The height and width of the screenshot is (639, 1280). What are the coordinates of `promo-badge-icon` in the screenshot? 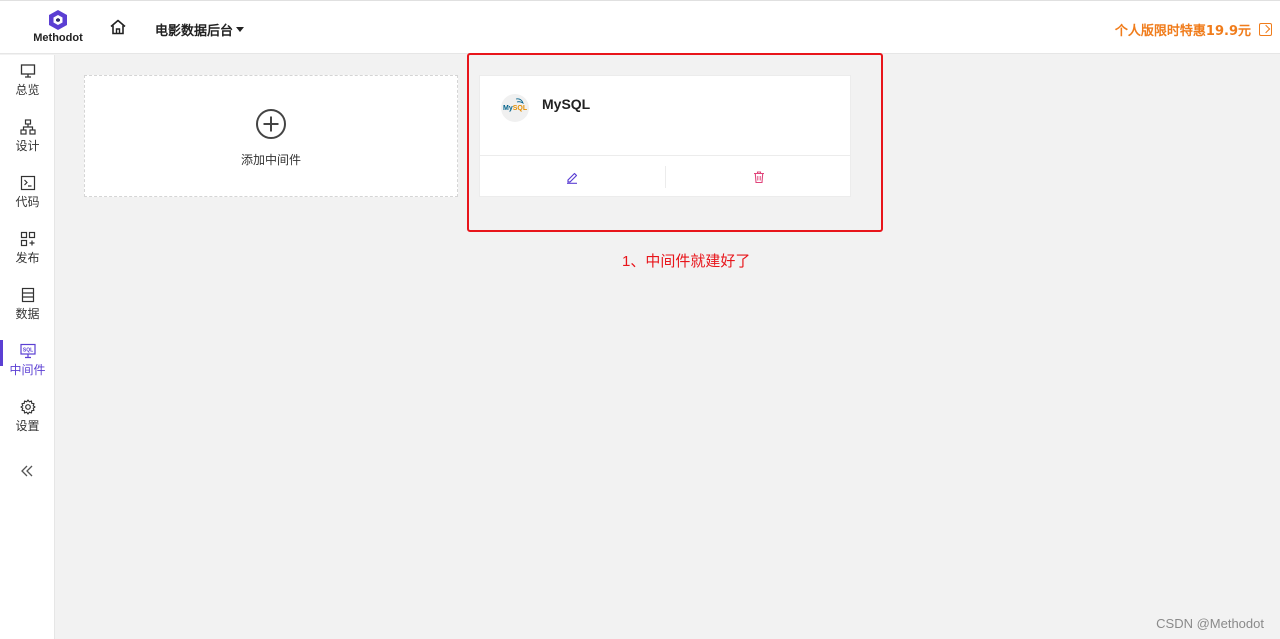 It's located at (1265, 29).